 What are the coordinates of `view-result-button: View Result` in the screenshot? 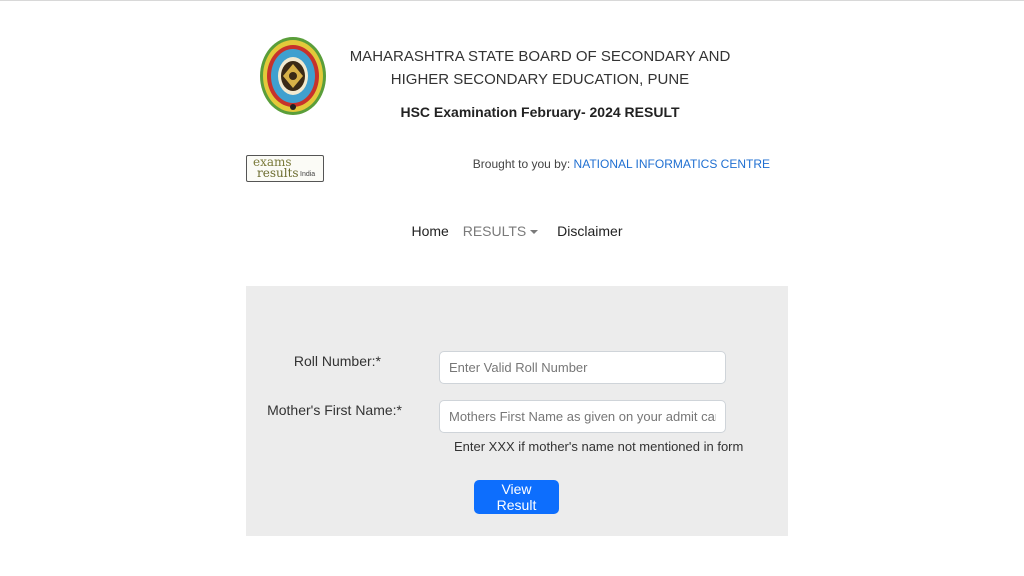 It's located at (516, 497).